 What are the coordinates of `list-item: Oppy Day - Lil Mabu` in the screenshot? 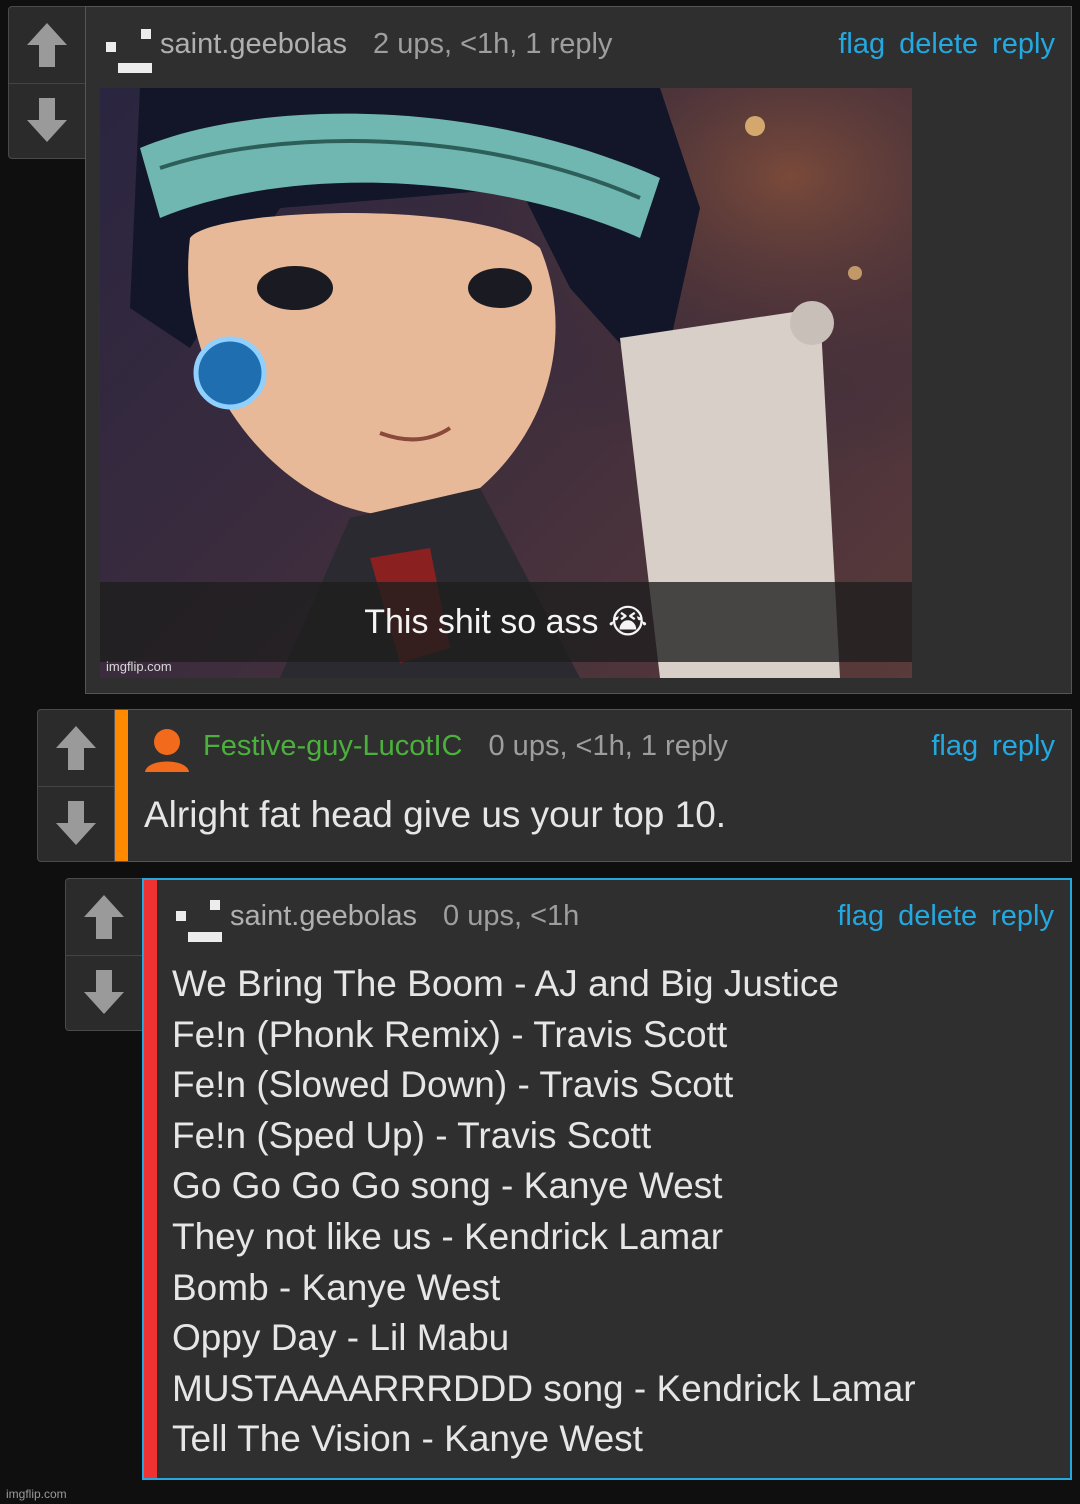 It's located at (341, 1338).